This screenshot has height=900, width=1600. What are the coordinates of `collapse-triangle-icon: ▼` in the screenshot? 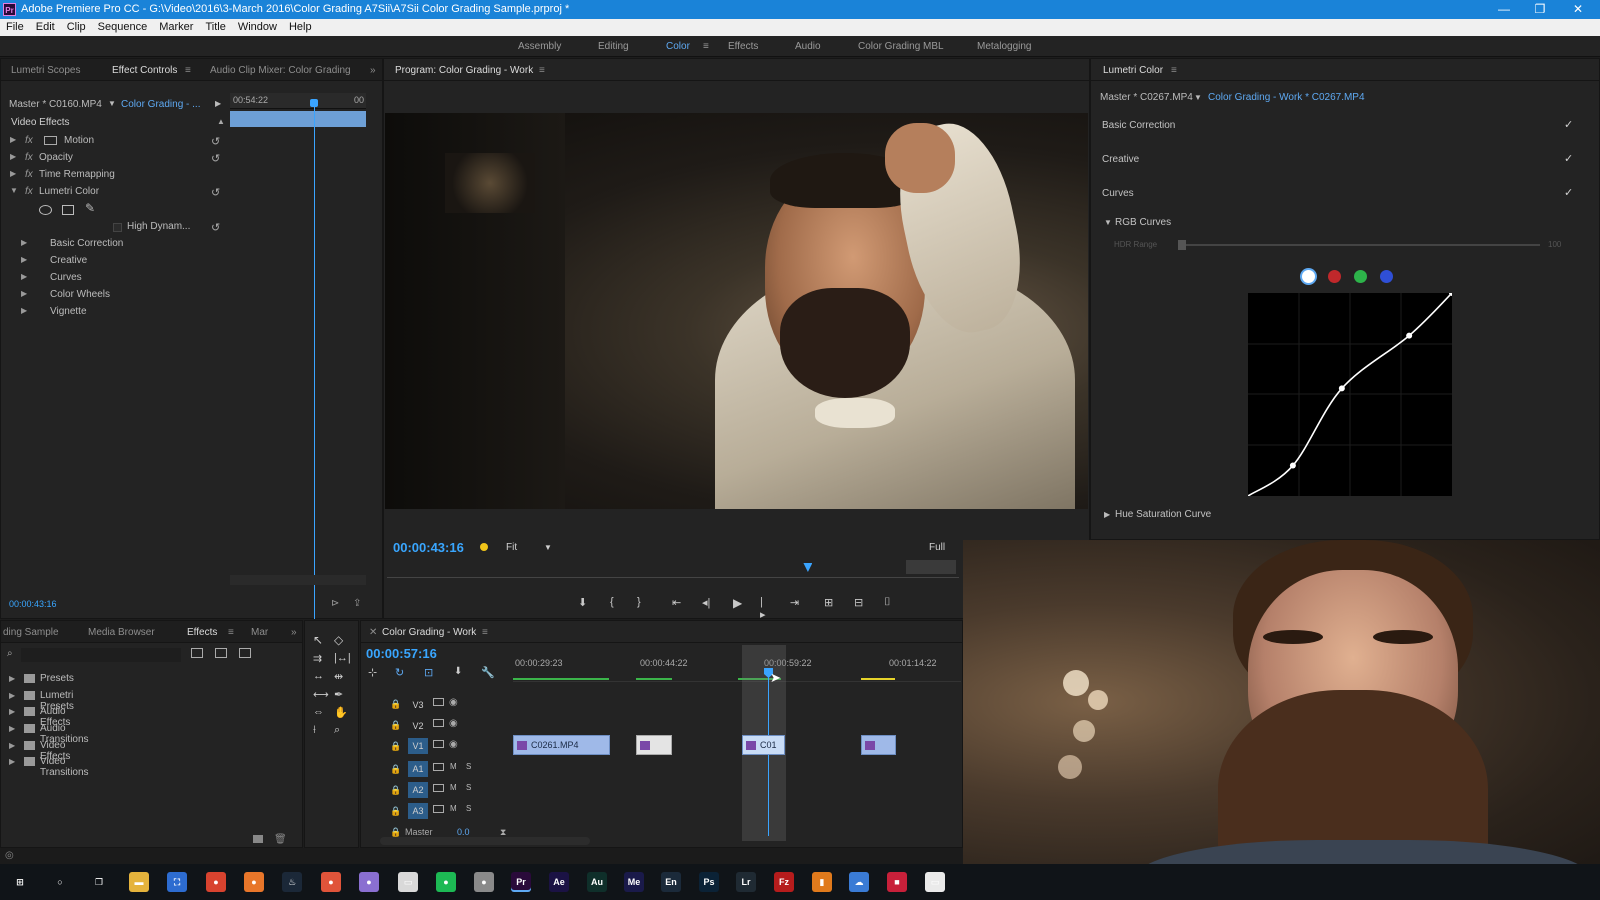 It's located at (14, 190).